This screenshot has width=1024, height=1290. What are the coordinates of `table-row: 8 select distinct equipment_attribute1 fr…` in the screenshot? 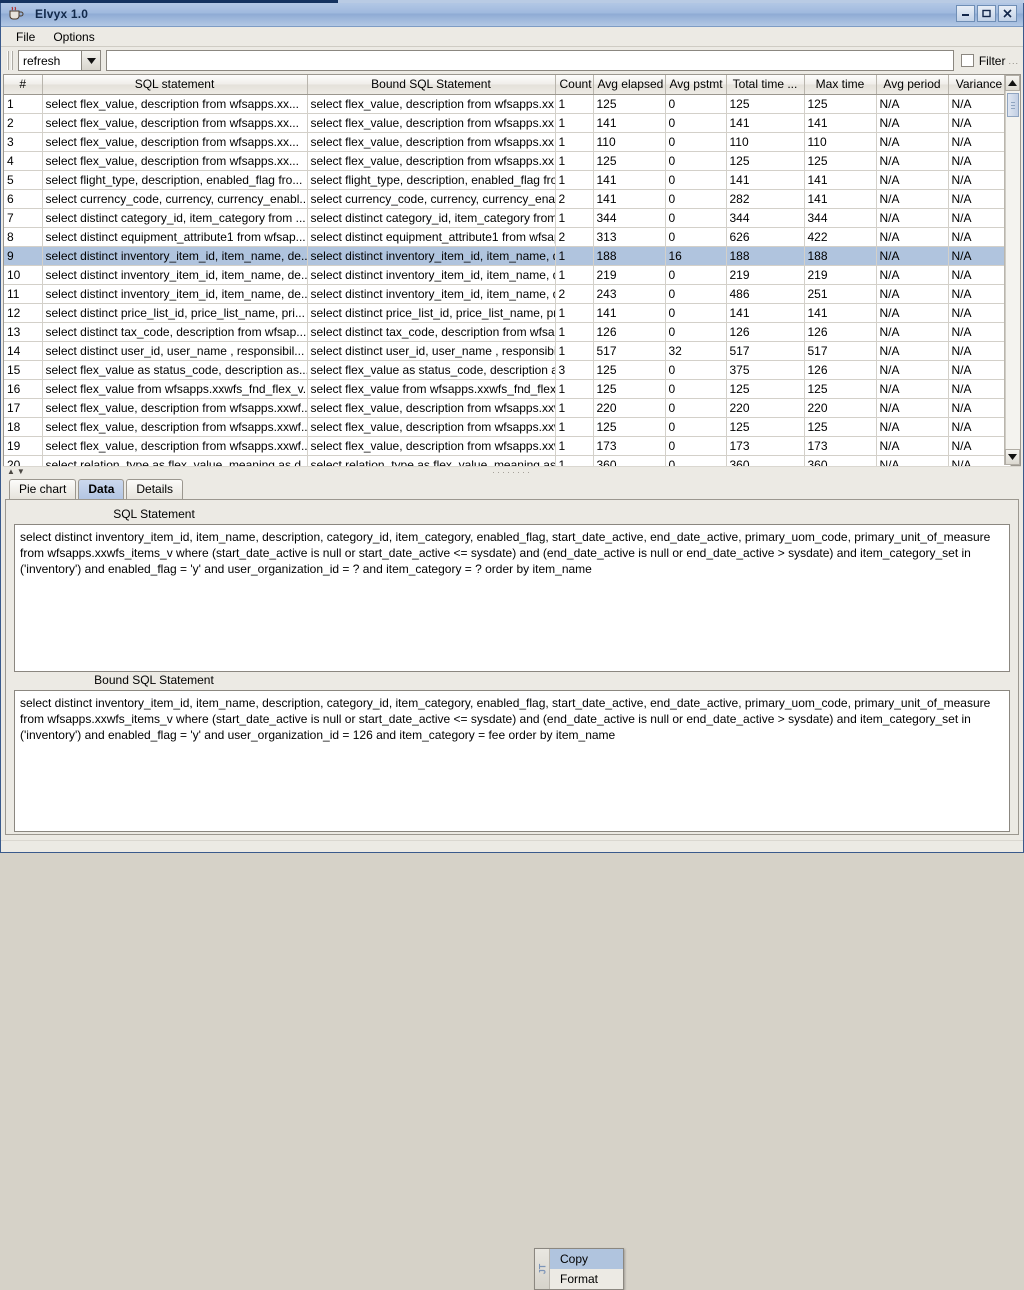 It's located at (507, 237).